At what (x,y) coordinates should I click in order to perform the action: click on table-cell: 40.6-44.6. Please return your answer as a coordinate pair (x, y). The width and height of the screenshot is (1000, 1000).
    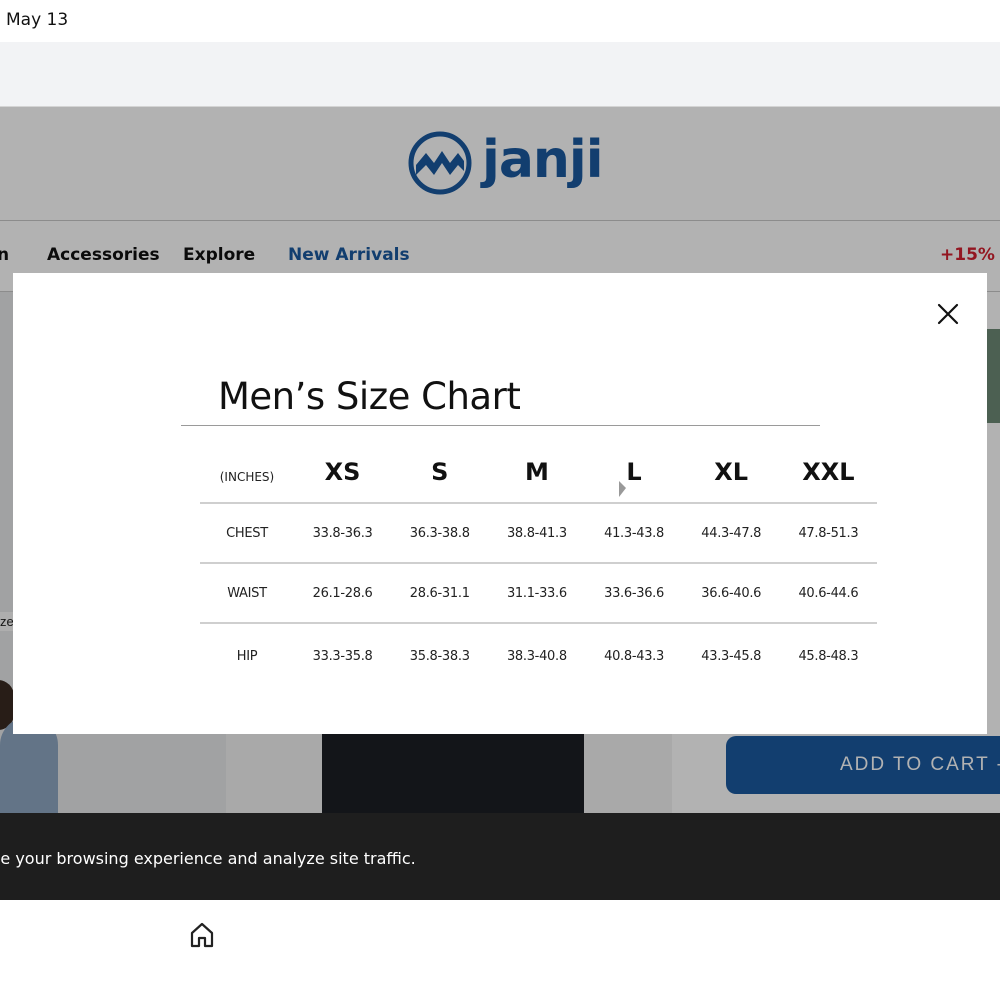
    Looking at the image, I should click on (828, 593).